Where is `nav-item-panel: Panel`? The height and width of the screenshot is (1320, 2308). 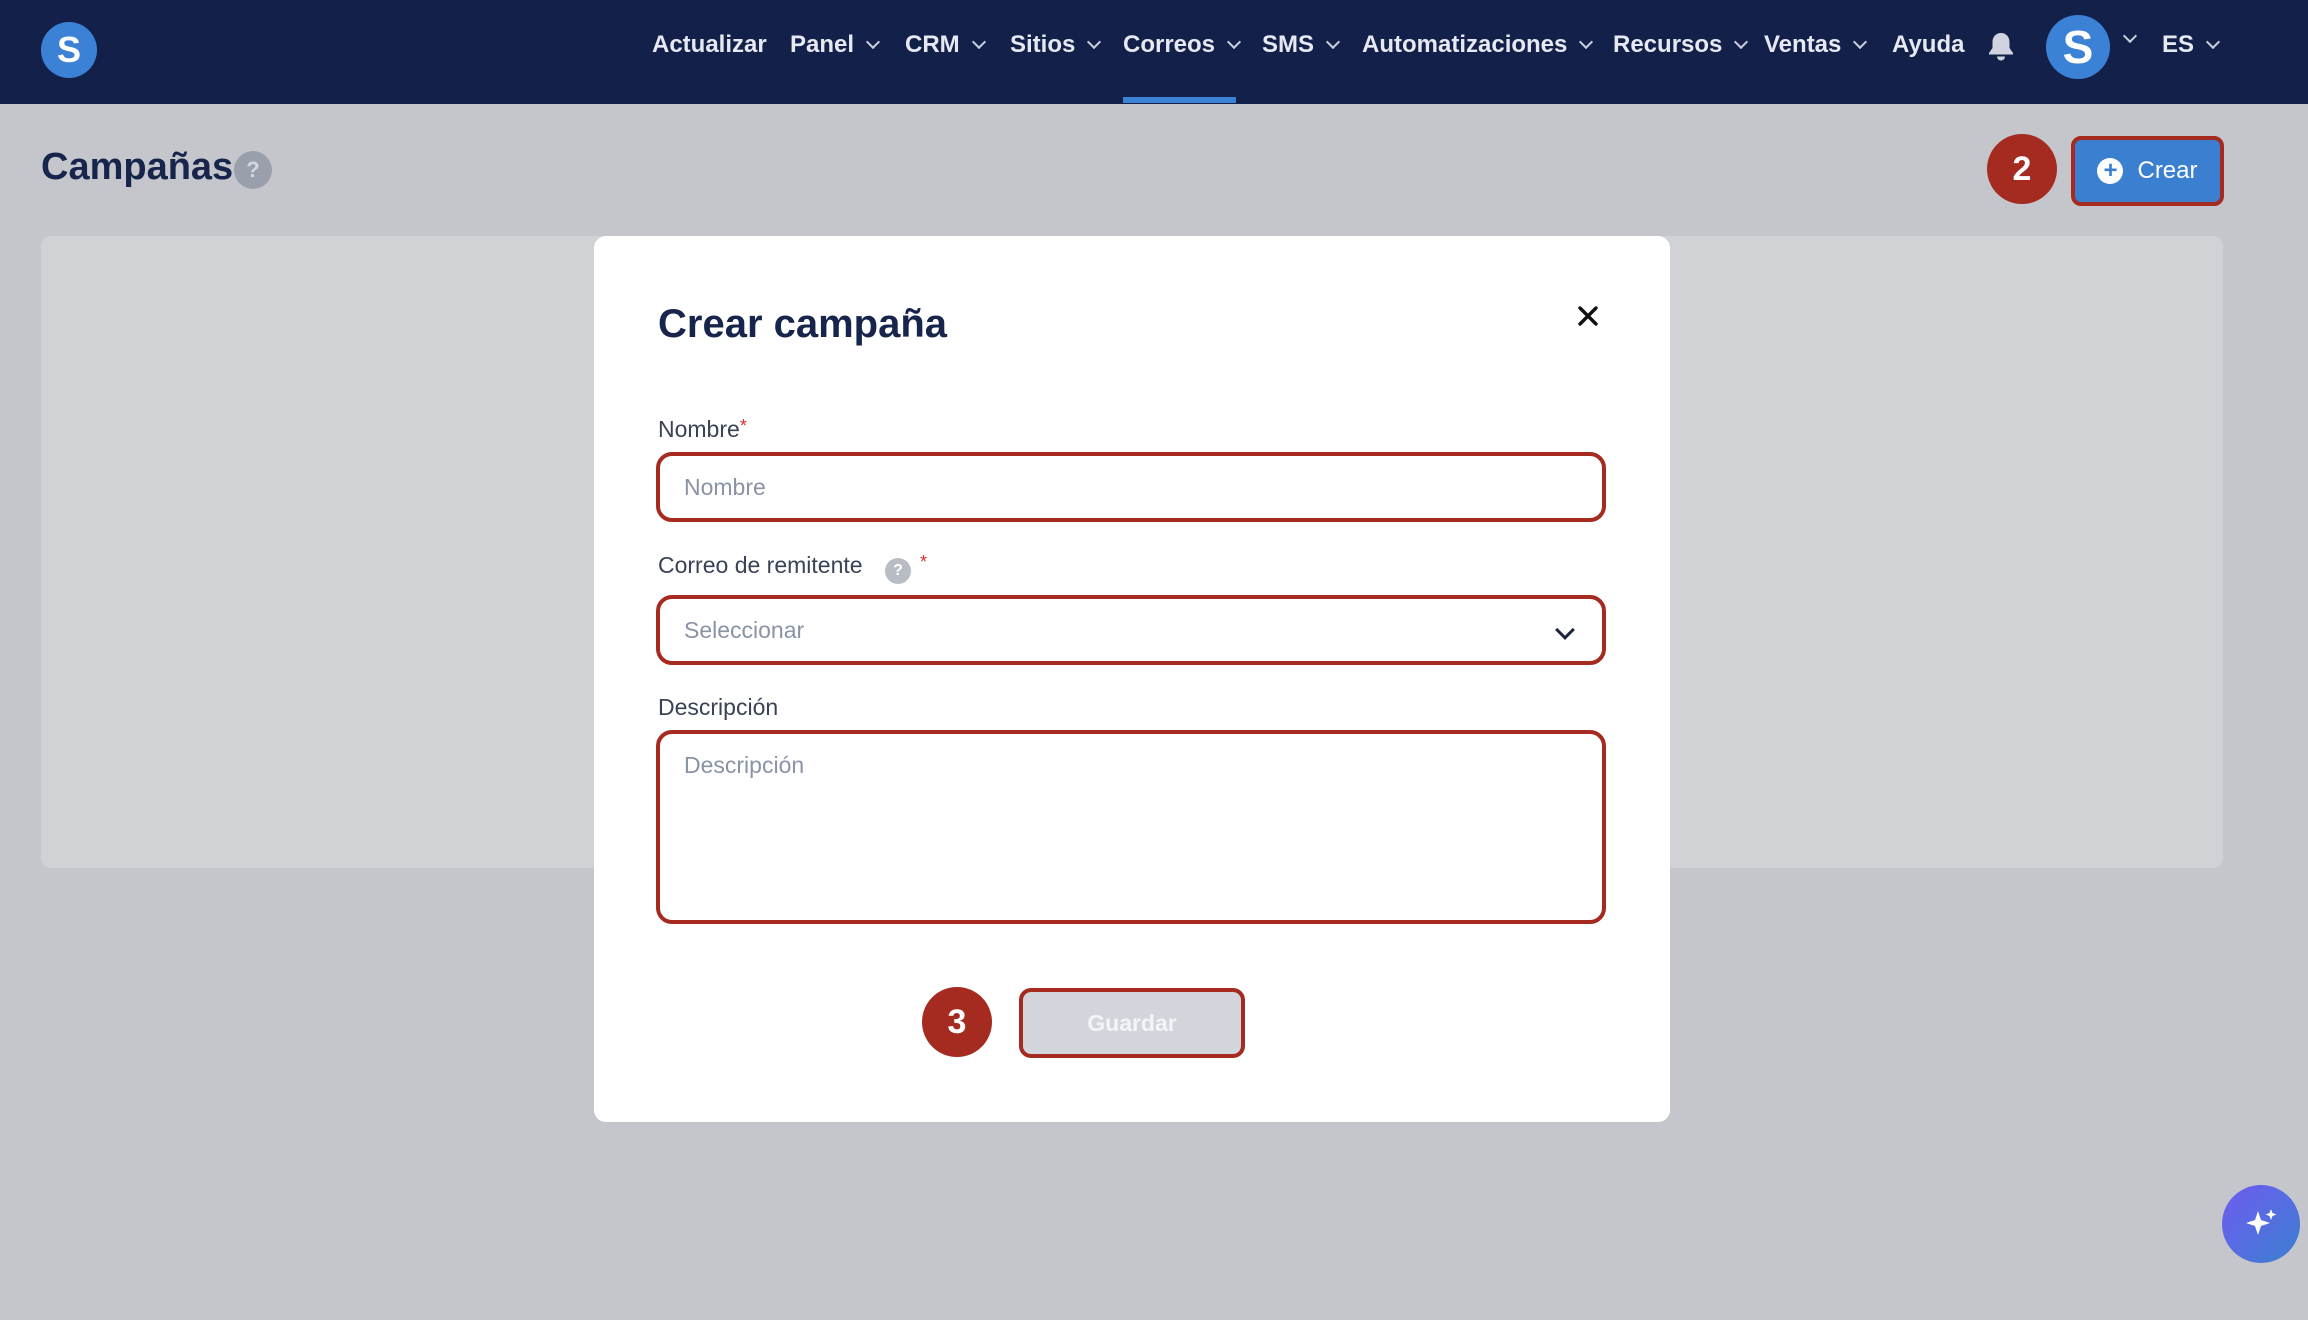
nav-item-panel: Panel is located at coordinates (835, 45).